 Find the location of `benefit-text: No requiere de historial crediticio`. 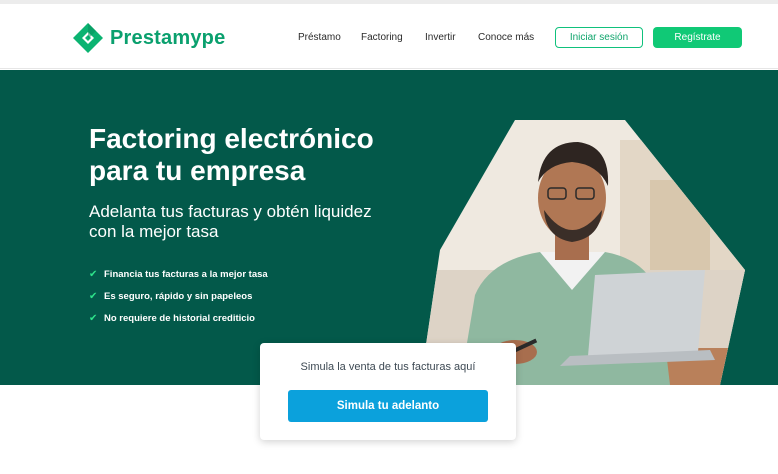

benefit-text: No requiere de historial crediticio is located at coordinates (179, 318).